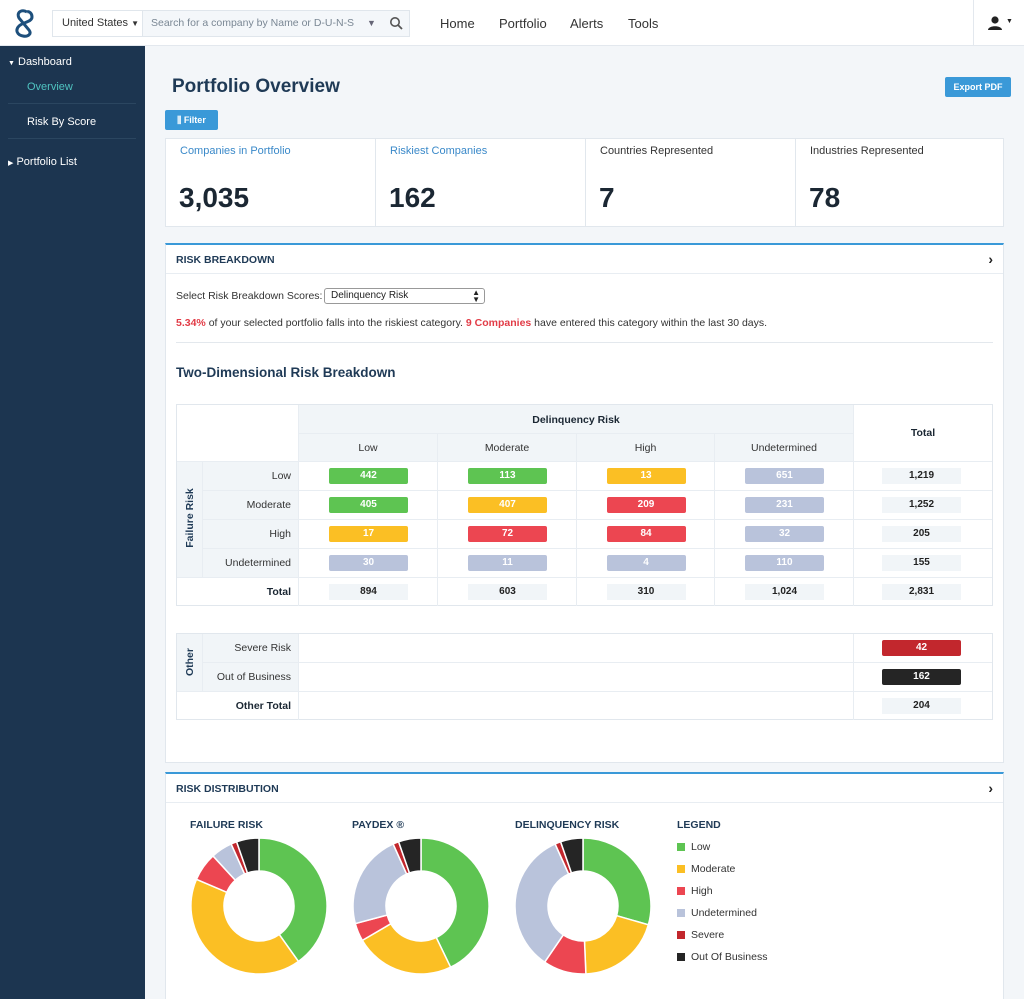  I want to click on column-header: Undetermined, so click(784, 448).